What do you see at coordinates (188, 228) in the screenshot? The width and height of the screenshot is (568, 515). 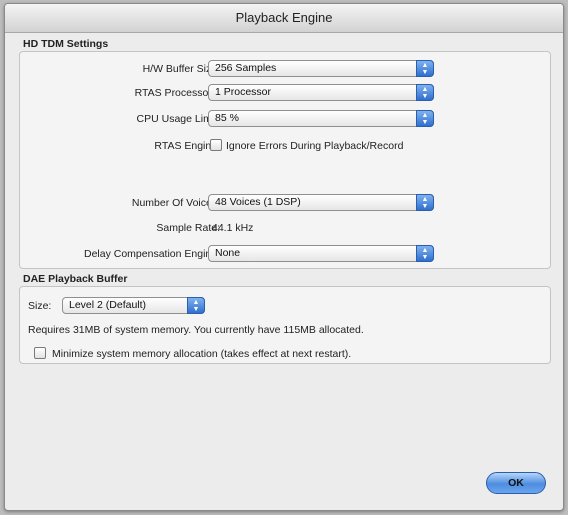 I see `sample-rate-label: Sample Rate:` at bounding box center [188, 228].